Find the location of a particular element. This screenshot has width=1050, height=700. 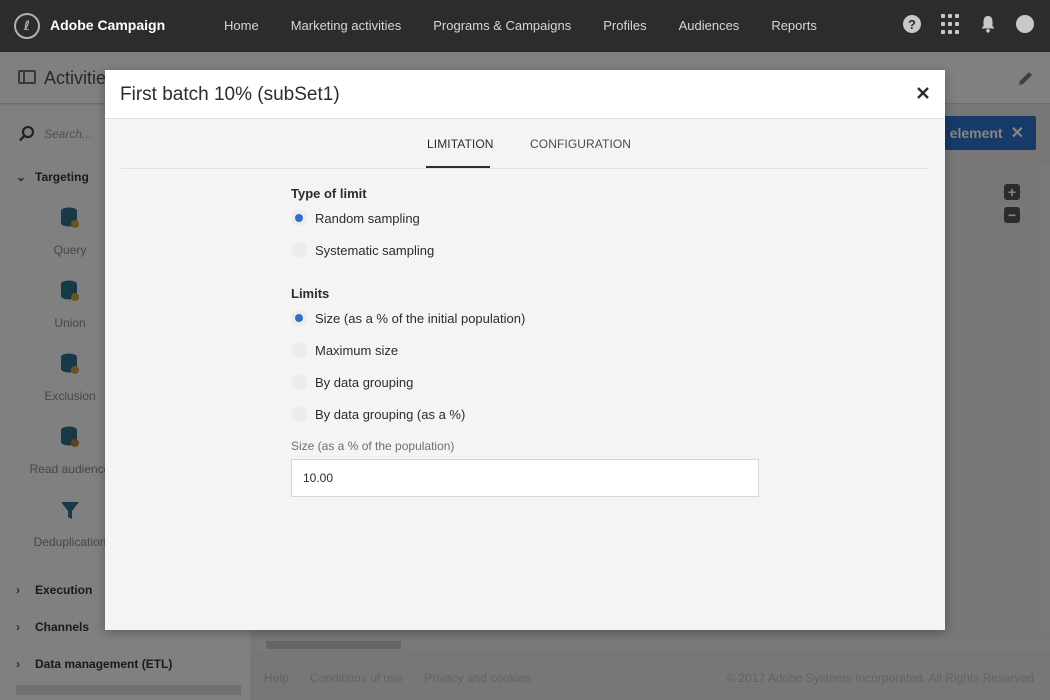

app-name: Adobe Campaign is located at coordinates (107, 25).